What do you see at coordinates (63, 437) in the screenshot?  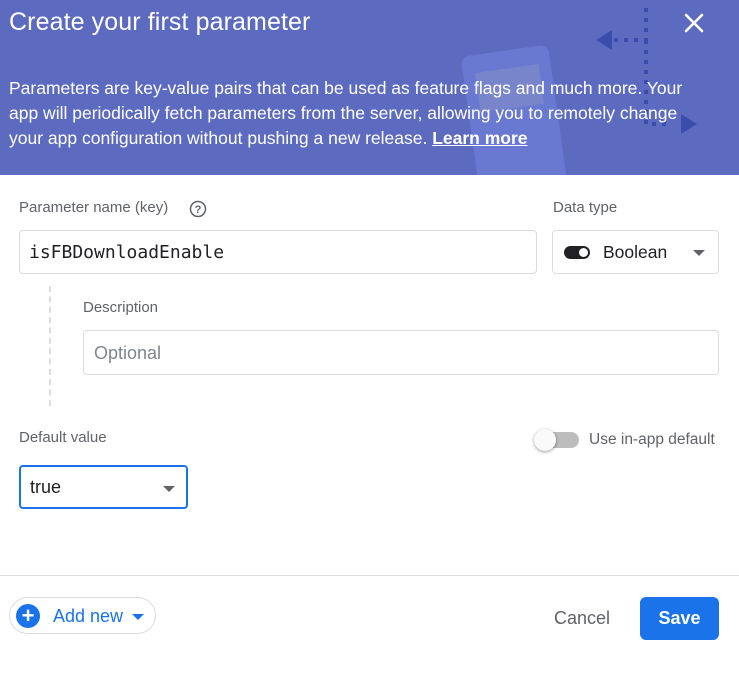 I see `default-value-label: Default value` at bounding box center [63, 437].